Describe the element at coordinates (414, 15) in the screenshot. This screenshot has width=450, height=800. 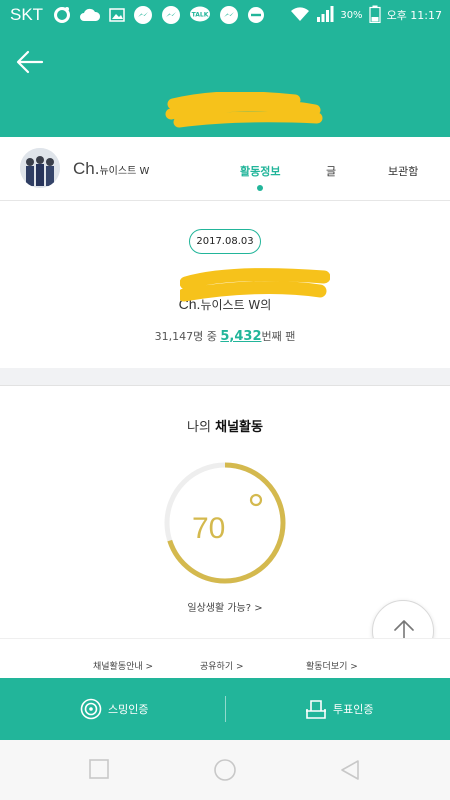
I see `clock: 오후 11:17` at that location.